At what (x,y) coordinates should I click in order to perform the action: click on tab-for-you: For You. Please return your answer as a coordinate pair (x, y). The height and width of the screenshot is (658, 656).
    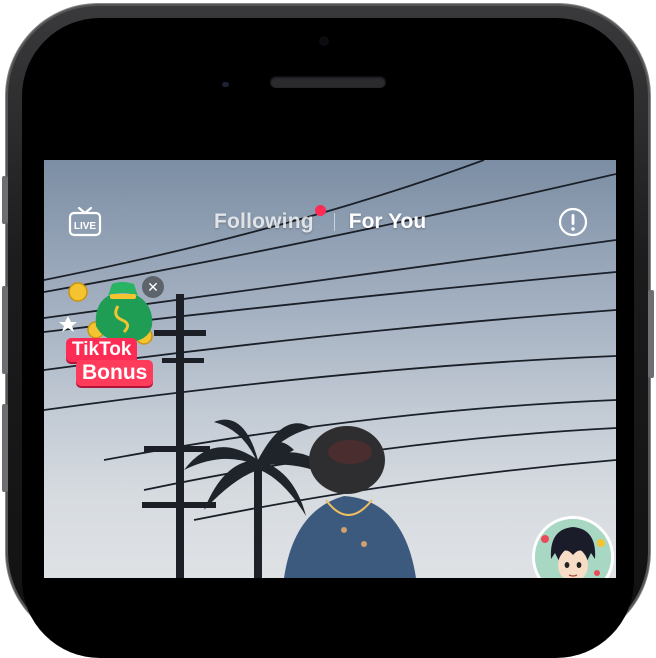
    Looking at the image, I should click on (387, 222).